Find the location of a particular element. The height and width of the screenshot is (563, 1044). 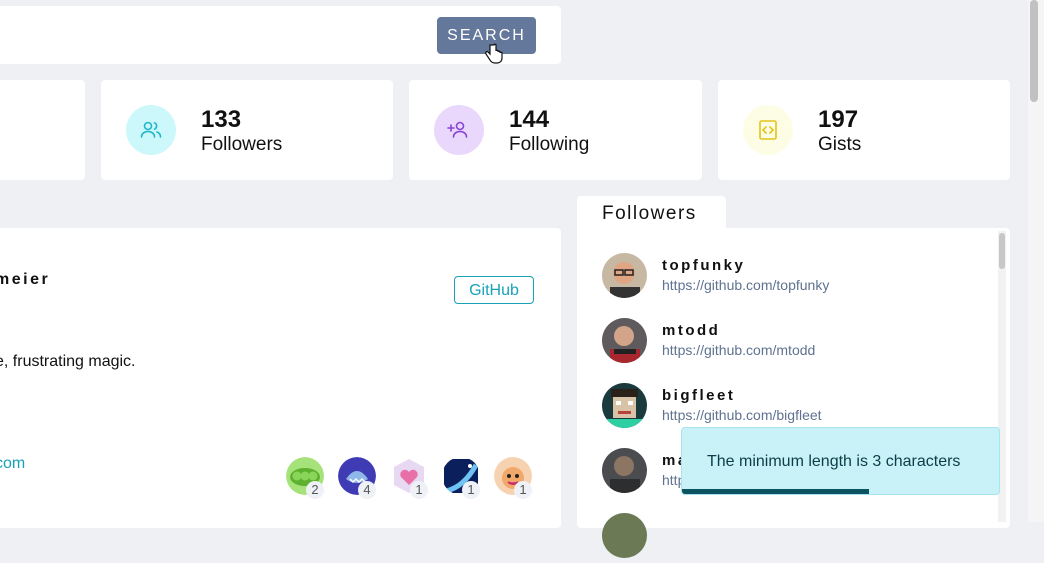

toast-progress-bar is located at coordinates (776, 491).